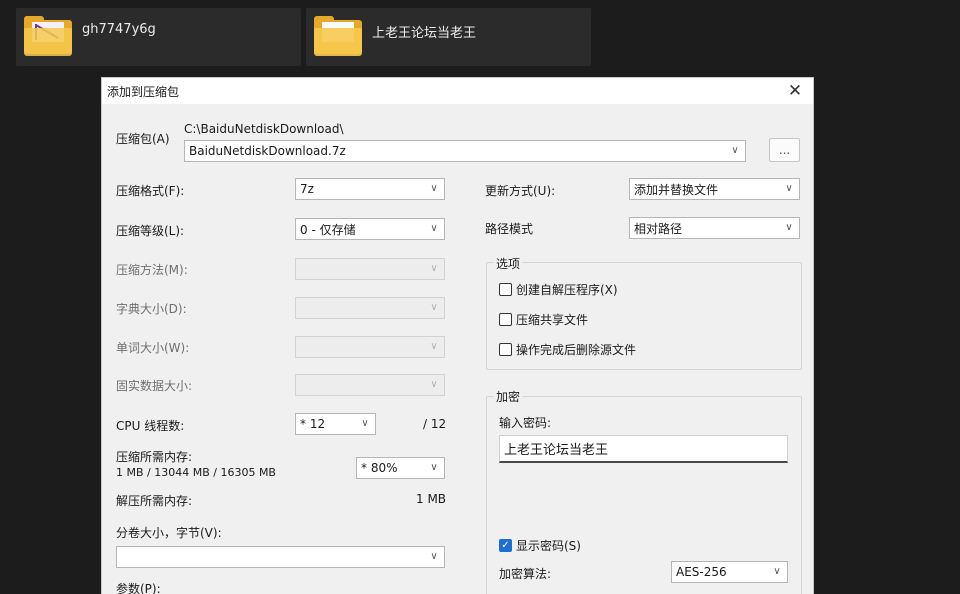 Image resolution: width=960 pixels, height=594 pixels. What do you see at coordinates (431, 499) in the screenshot?
I see `decompress-value: 1 MB` at bounding box center [431, 499].